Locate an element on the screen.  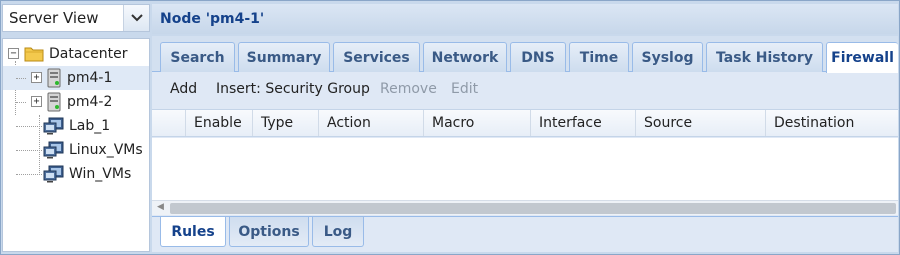
column-header-action: Action is located at coordinates (371, 123).